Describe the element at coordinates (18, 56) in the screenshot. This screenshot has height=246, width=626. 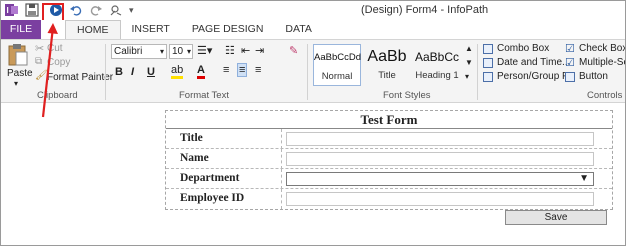
I see `paste-icon` at that location.